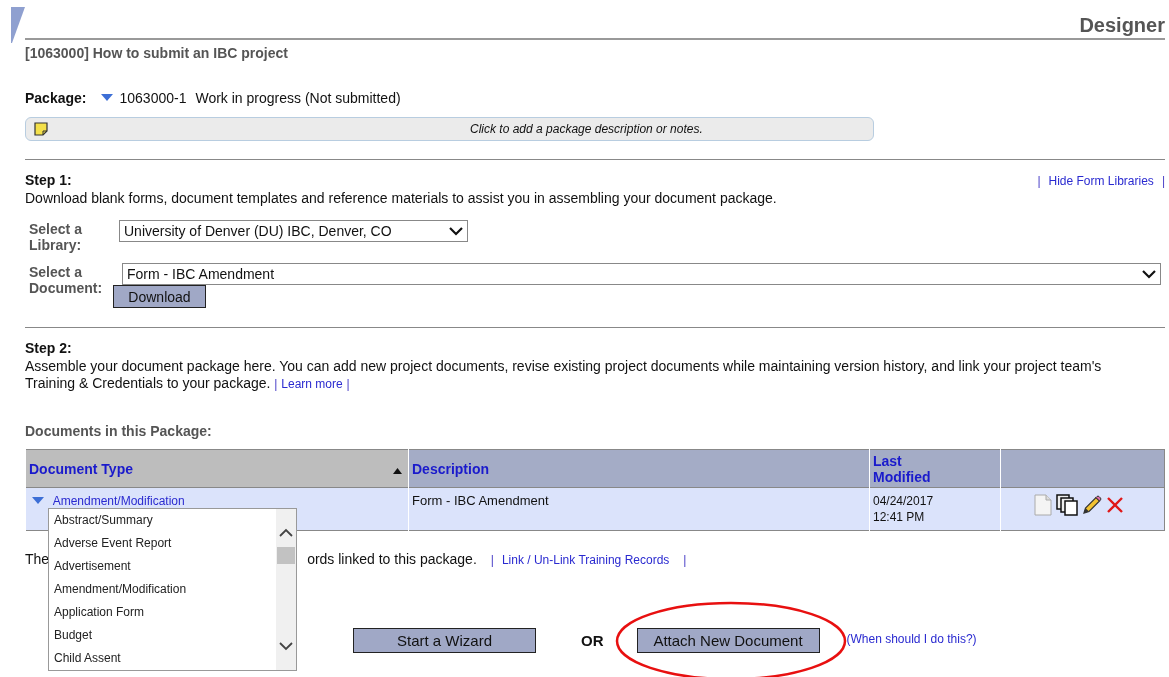  I want to click on download-button: Download, so click(159, 296).